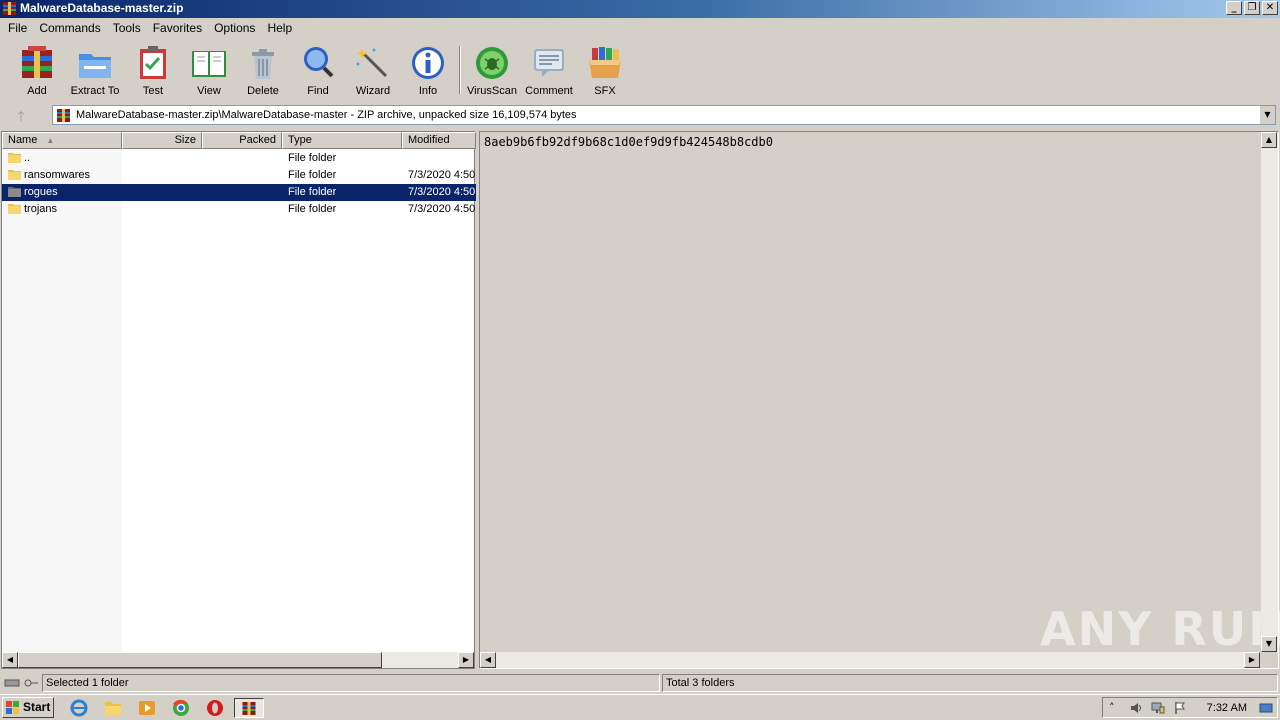 Image resolution: width=1280 pixels, height=720 pixels. Describe the element at coordinates (239, 158) in the screenshot. I see `table-row-parent: .. File folder` at that location.